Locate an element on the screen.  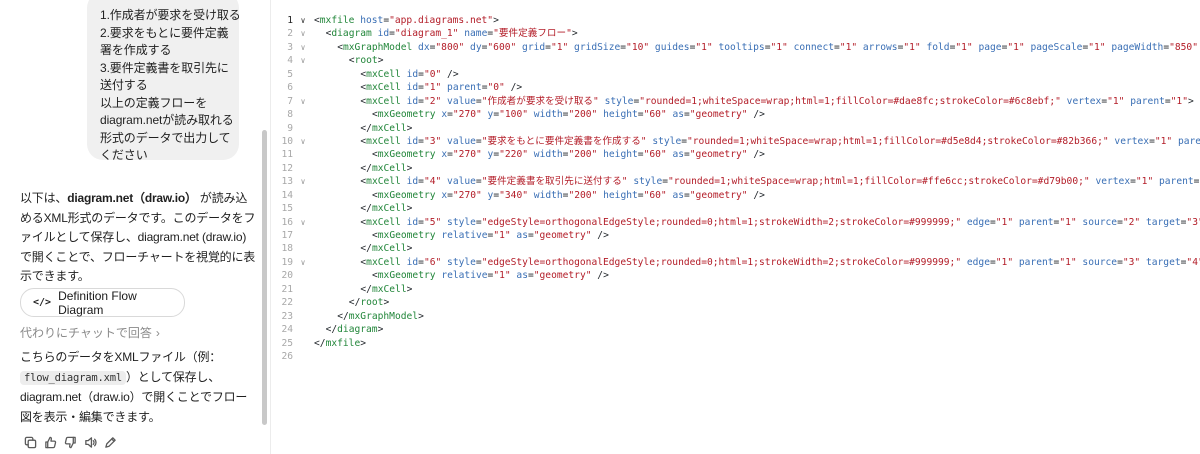
code-token: "200" is located at coordinates (583, 195).